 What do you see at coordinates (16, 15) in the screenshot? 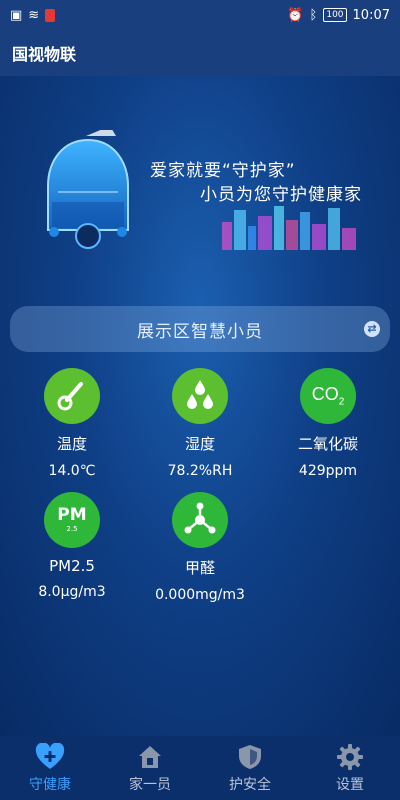
I see `notification-icon: ▣` at bounding box center [16, 15].